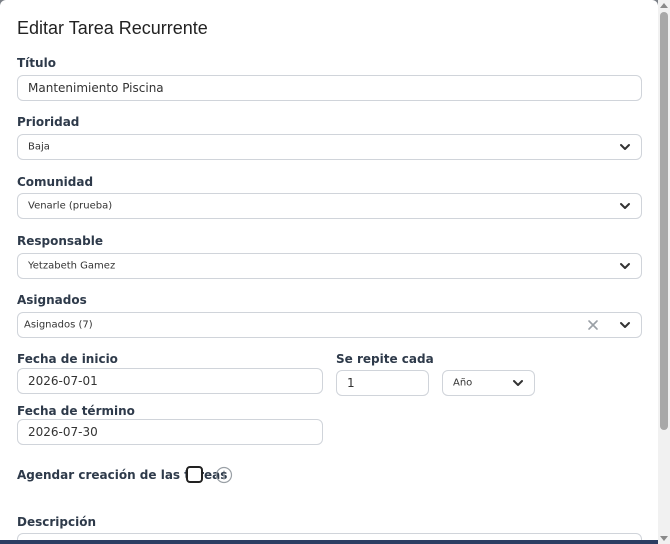  Describe the element at coordinates (329, 147) in the screenshot. I see `prioridad-select: Baja` at that location.